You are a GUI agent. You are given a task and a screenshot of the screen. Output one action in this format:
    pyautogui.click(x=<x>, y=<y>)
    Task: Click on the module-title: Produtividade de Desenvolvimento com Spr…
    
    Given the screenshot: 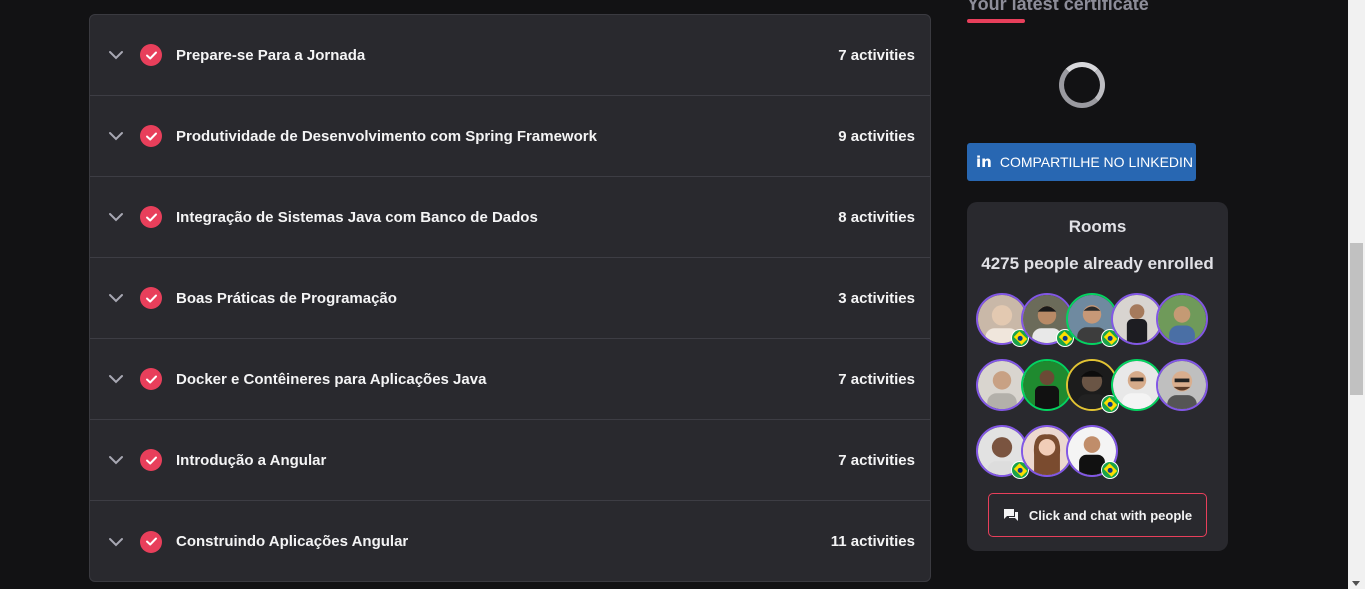 What is the action you would take?
    pyautogui.click(x=386, y=136)
    